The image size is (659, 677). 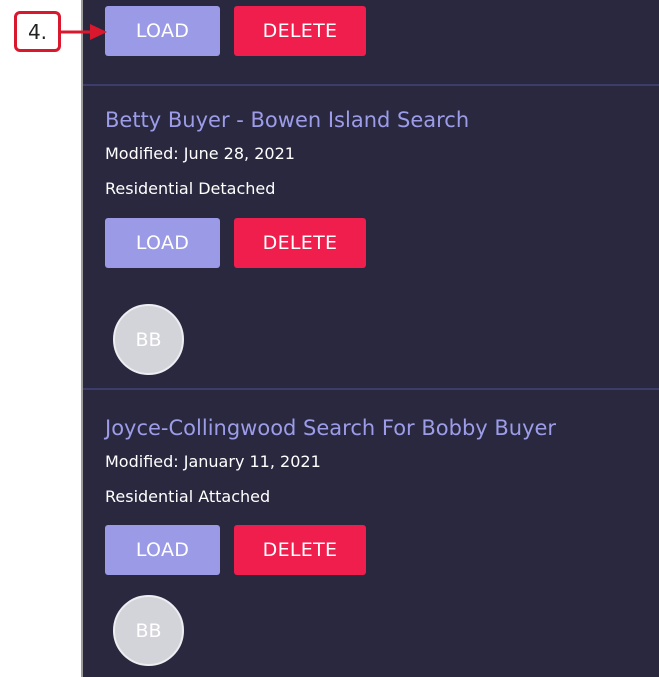 What do you see at coordinates (213, 461) in the screenshot?
I see `modified-date: Modified: January 11, 2021` at bounding box center [213, 461].